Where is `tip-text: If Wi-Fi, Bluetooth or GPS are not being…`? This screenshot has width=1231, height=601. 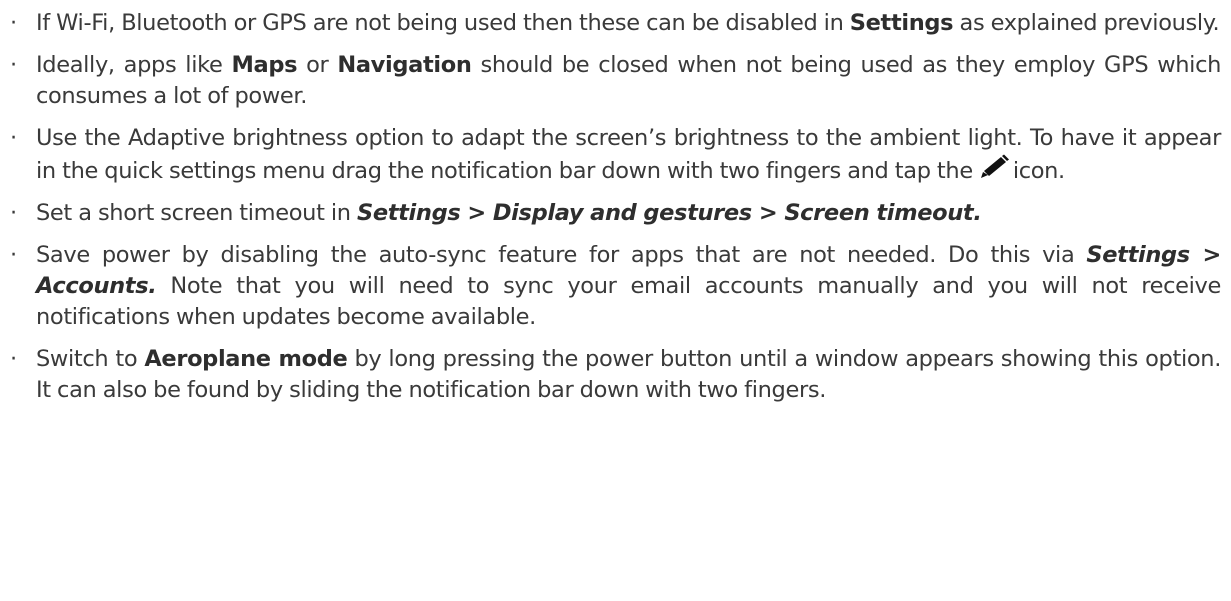
tip-text: If Wi-Fi, Bluetooth or GPS are not being… is located at coordinates (443, 23).